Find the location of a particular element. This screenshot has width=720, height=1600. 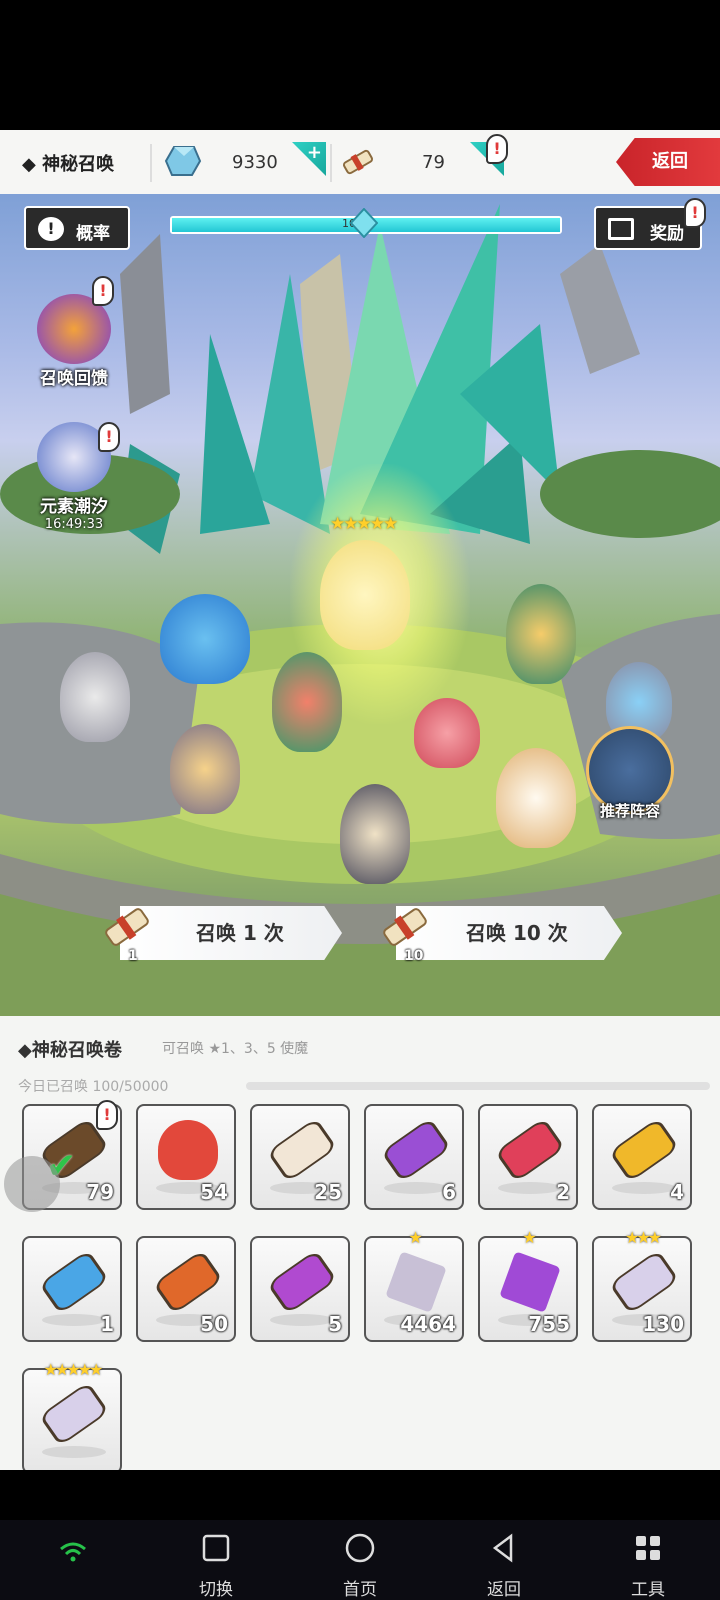

fire-scroll-icon is located at coordinates (188, 1282).